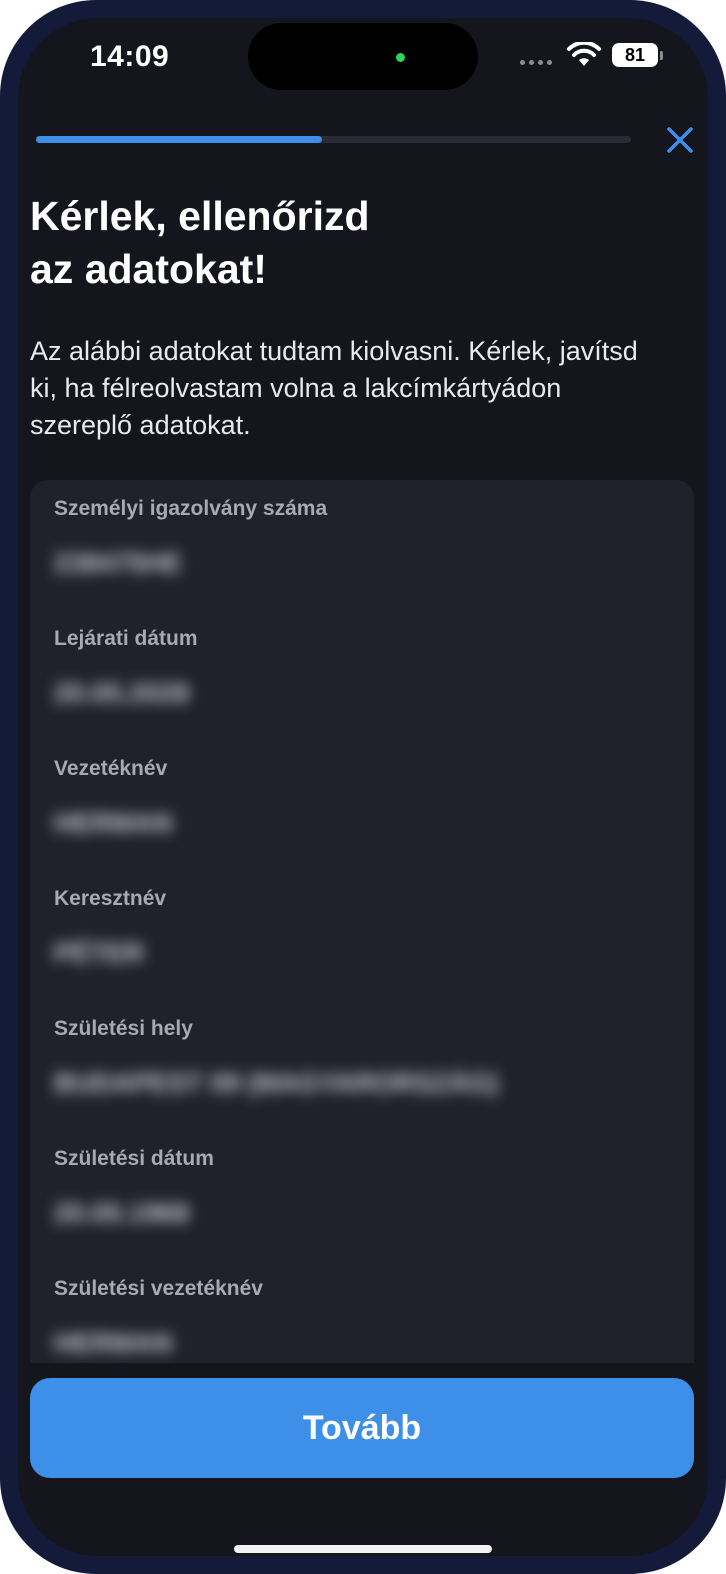  I want to click on field-first-name: Keresztnév PÉTER, so click(364, 941).